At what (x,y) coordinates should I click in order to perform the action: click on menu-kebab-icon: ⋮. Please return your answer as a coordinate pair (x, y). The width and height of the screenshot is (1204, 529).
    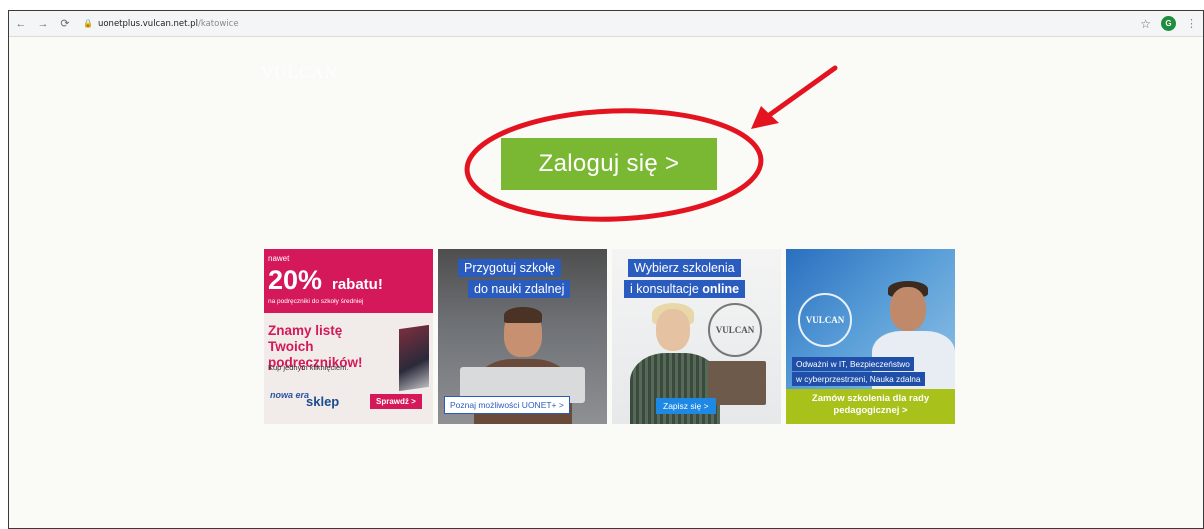
    Looking at the image, I should click on (1191, 23).